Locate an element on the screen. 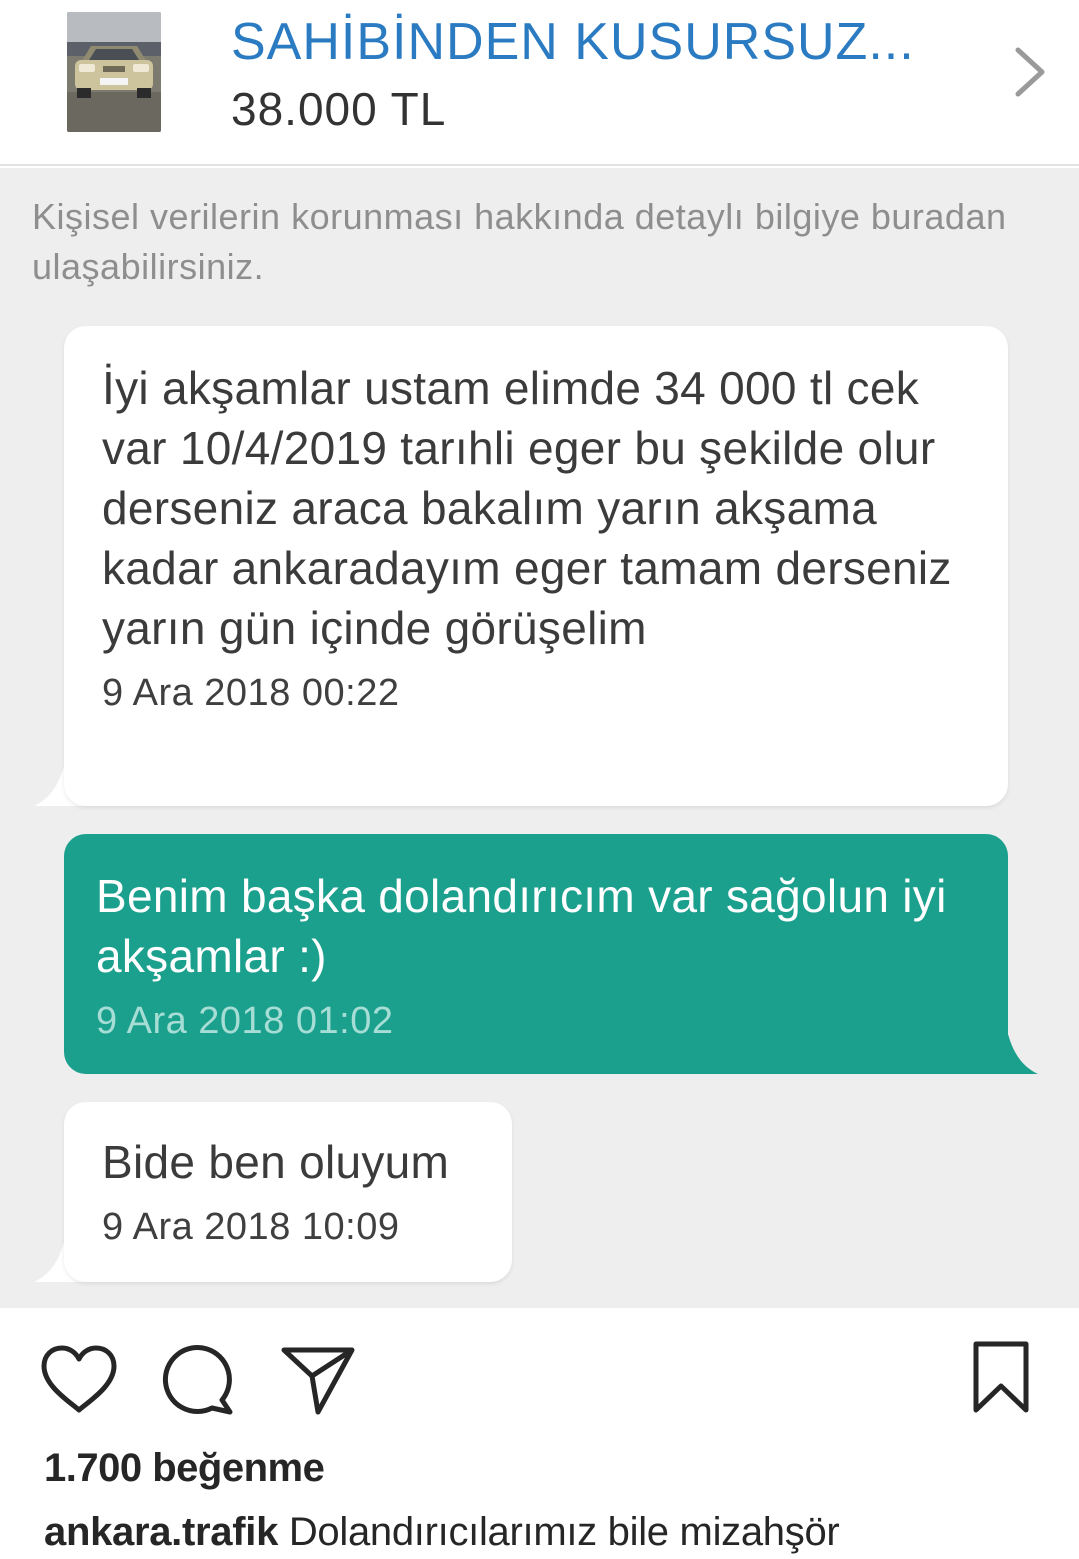 The width and height of the screenshot is (1079, 1559). comment-icon is located at coordinates (198, 1382).